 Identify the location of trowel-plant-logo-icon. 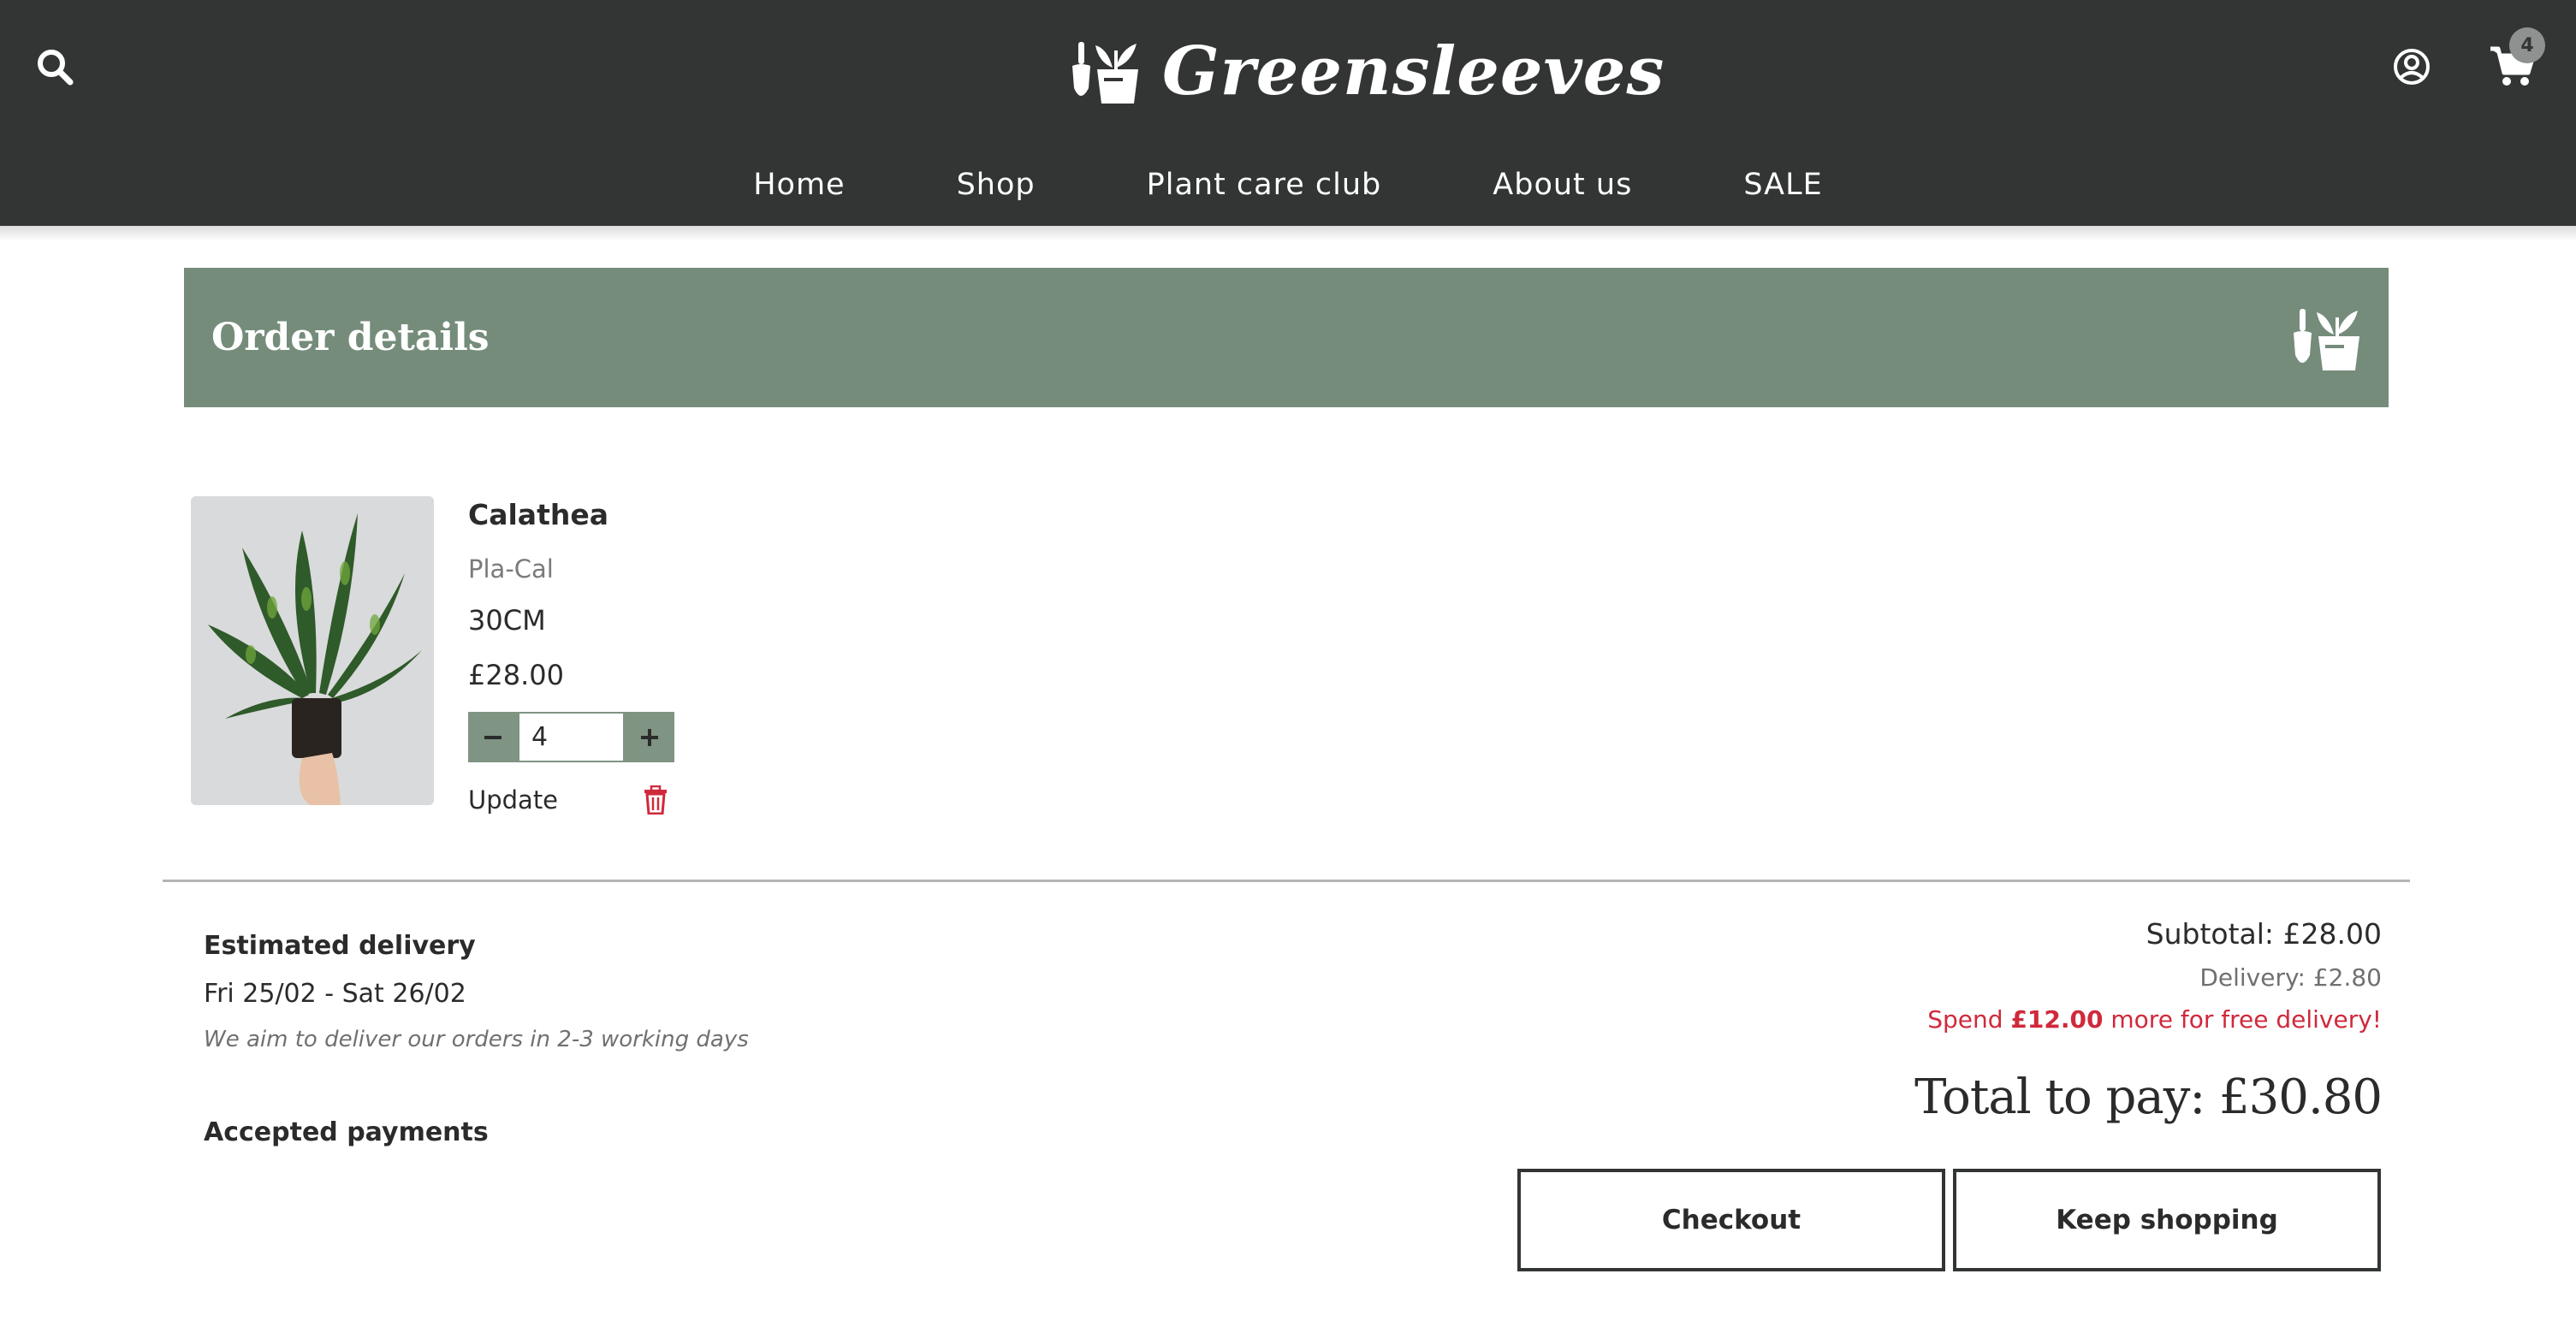
(1105, 73).